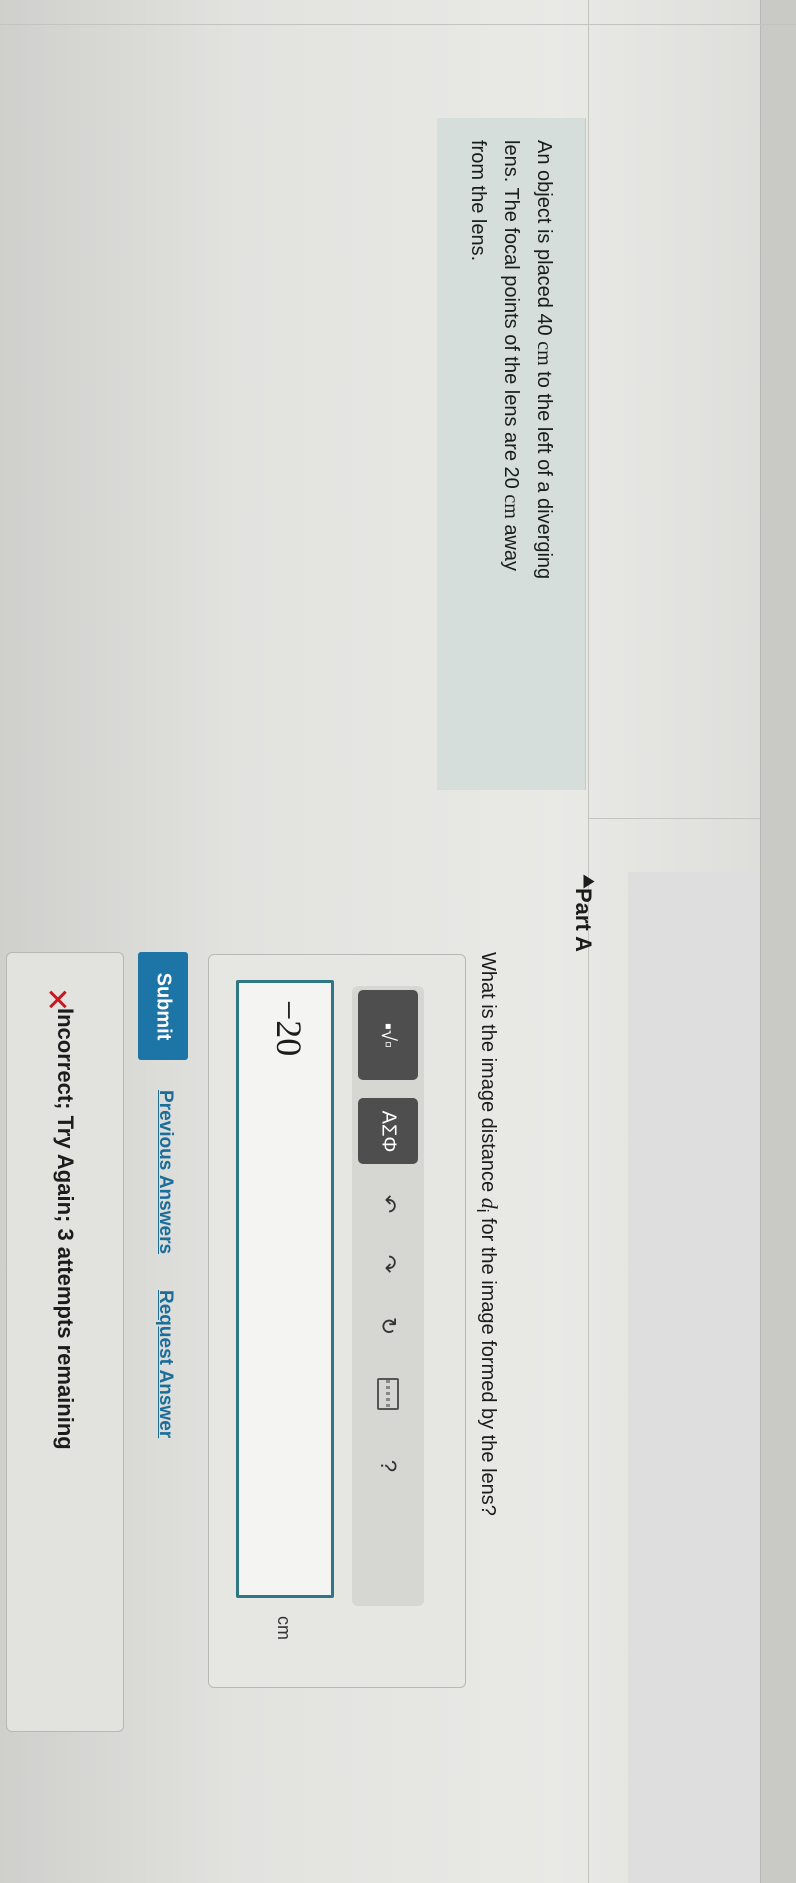 This screenshot has height=1883, width=796. What do you see at coordinates (289, 1028) in the screenshot?
I see `answer-value: −20` at bounding box center [289, 1028].